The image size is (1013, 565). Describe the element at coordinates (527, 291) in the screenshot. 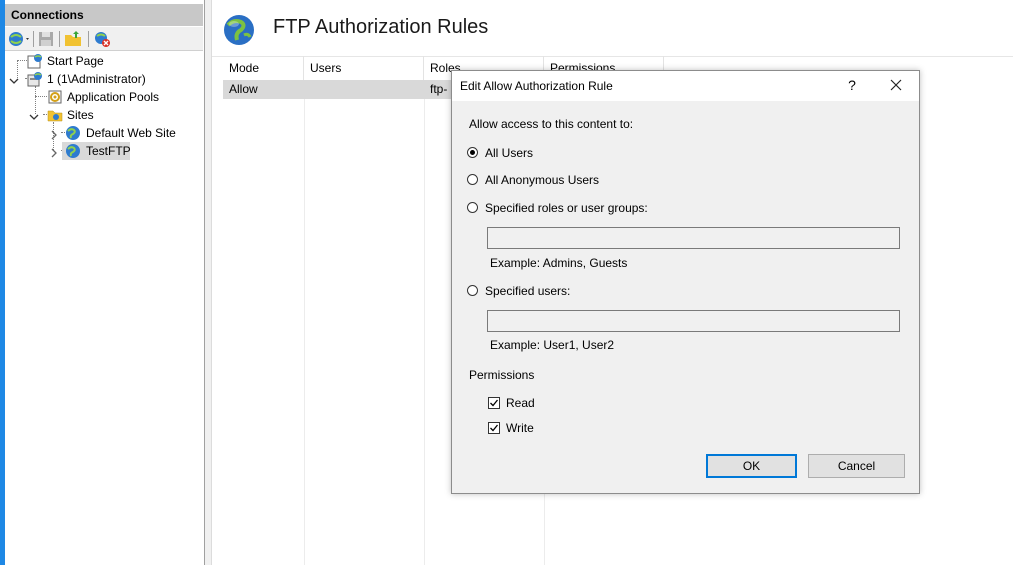

I see `specified-users-label: Specified users:` at that location.